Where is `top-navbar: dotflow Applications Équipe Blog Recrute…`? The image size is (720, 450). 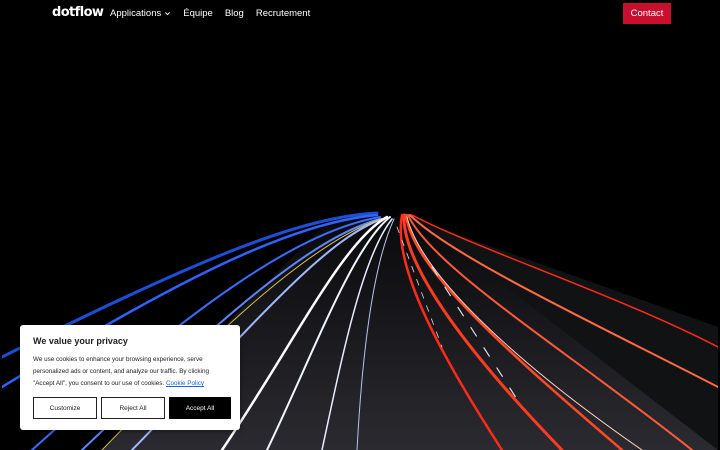
top-navbar: dotflow Applications Équipe Blog Recrute… is located at coordinates (360, 13).